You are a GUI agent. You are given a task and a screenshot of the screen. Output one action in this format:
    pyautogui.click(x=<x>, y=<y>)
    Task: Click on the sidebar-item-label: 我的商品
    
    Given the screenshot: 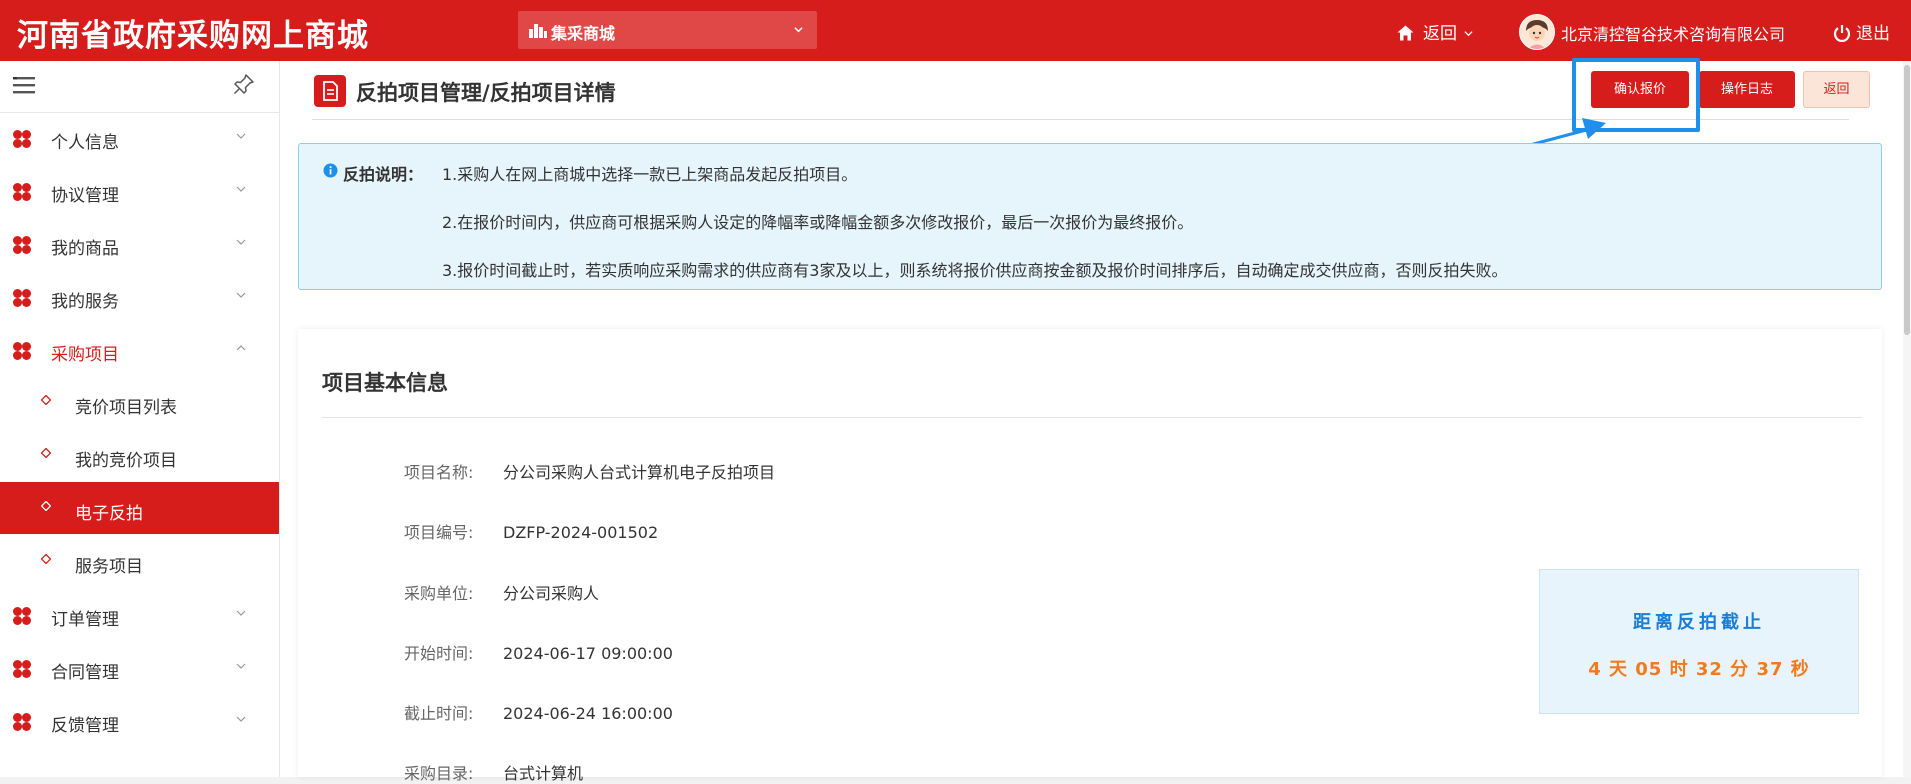 What is the action you would take?
    pyautogui.click(x=85, y=249)
    